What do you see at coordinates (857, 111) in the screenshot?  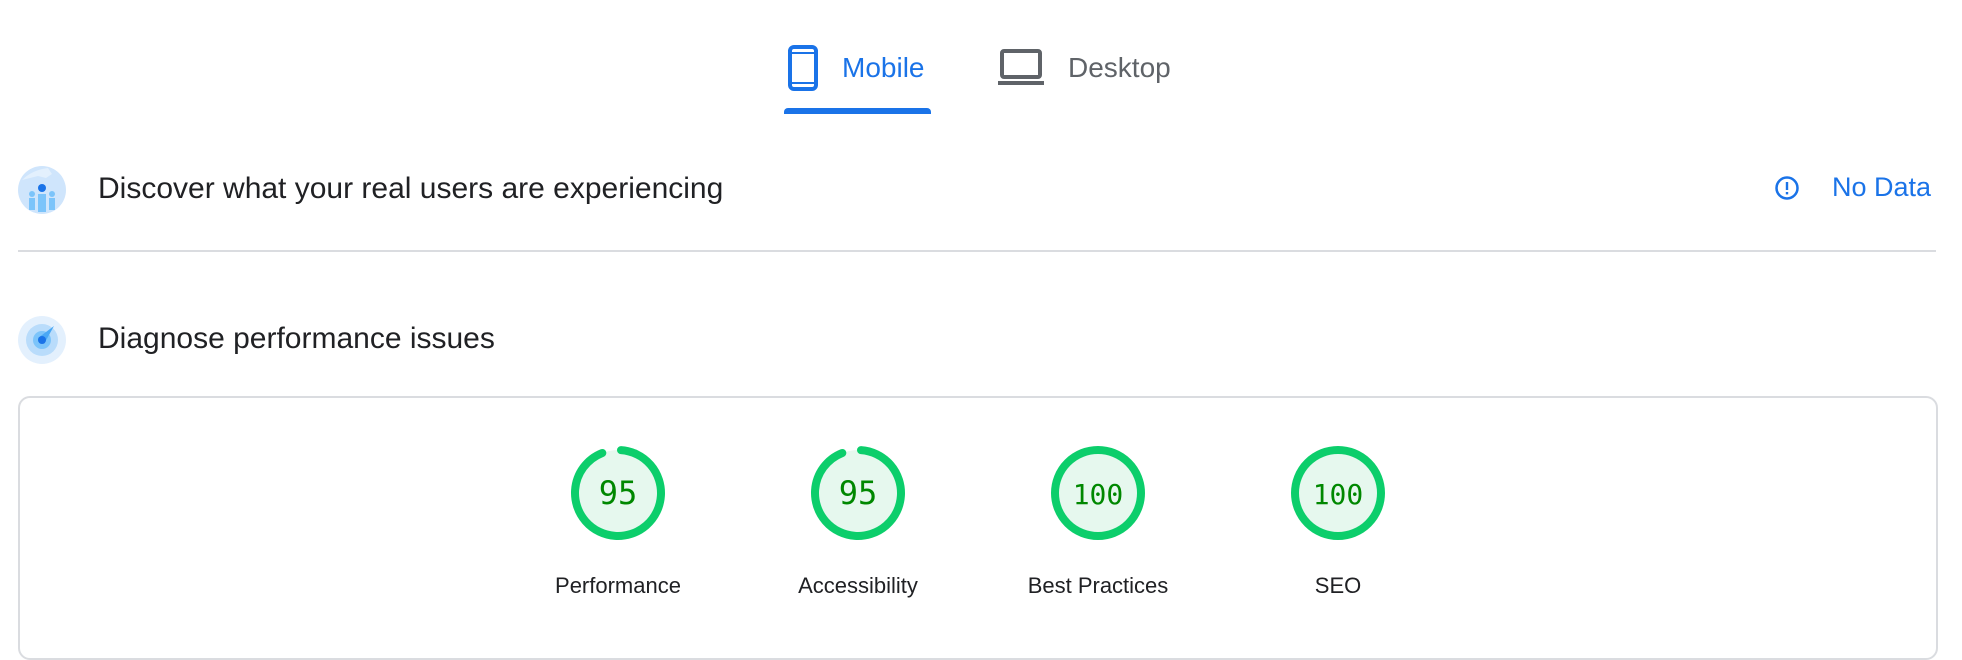 I see `active-tab-indicator` at bounding box center [857, 111].